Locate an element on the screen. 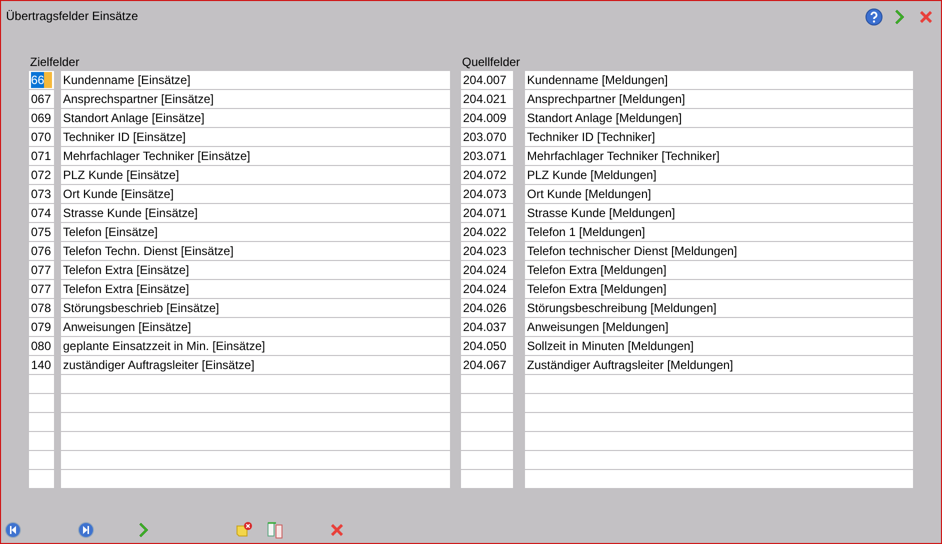 This screenshot has height=544, width=942. name-field: geplante Einsatzzeit in Min. [Einsätze] is located at coordinates (255, 346).